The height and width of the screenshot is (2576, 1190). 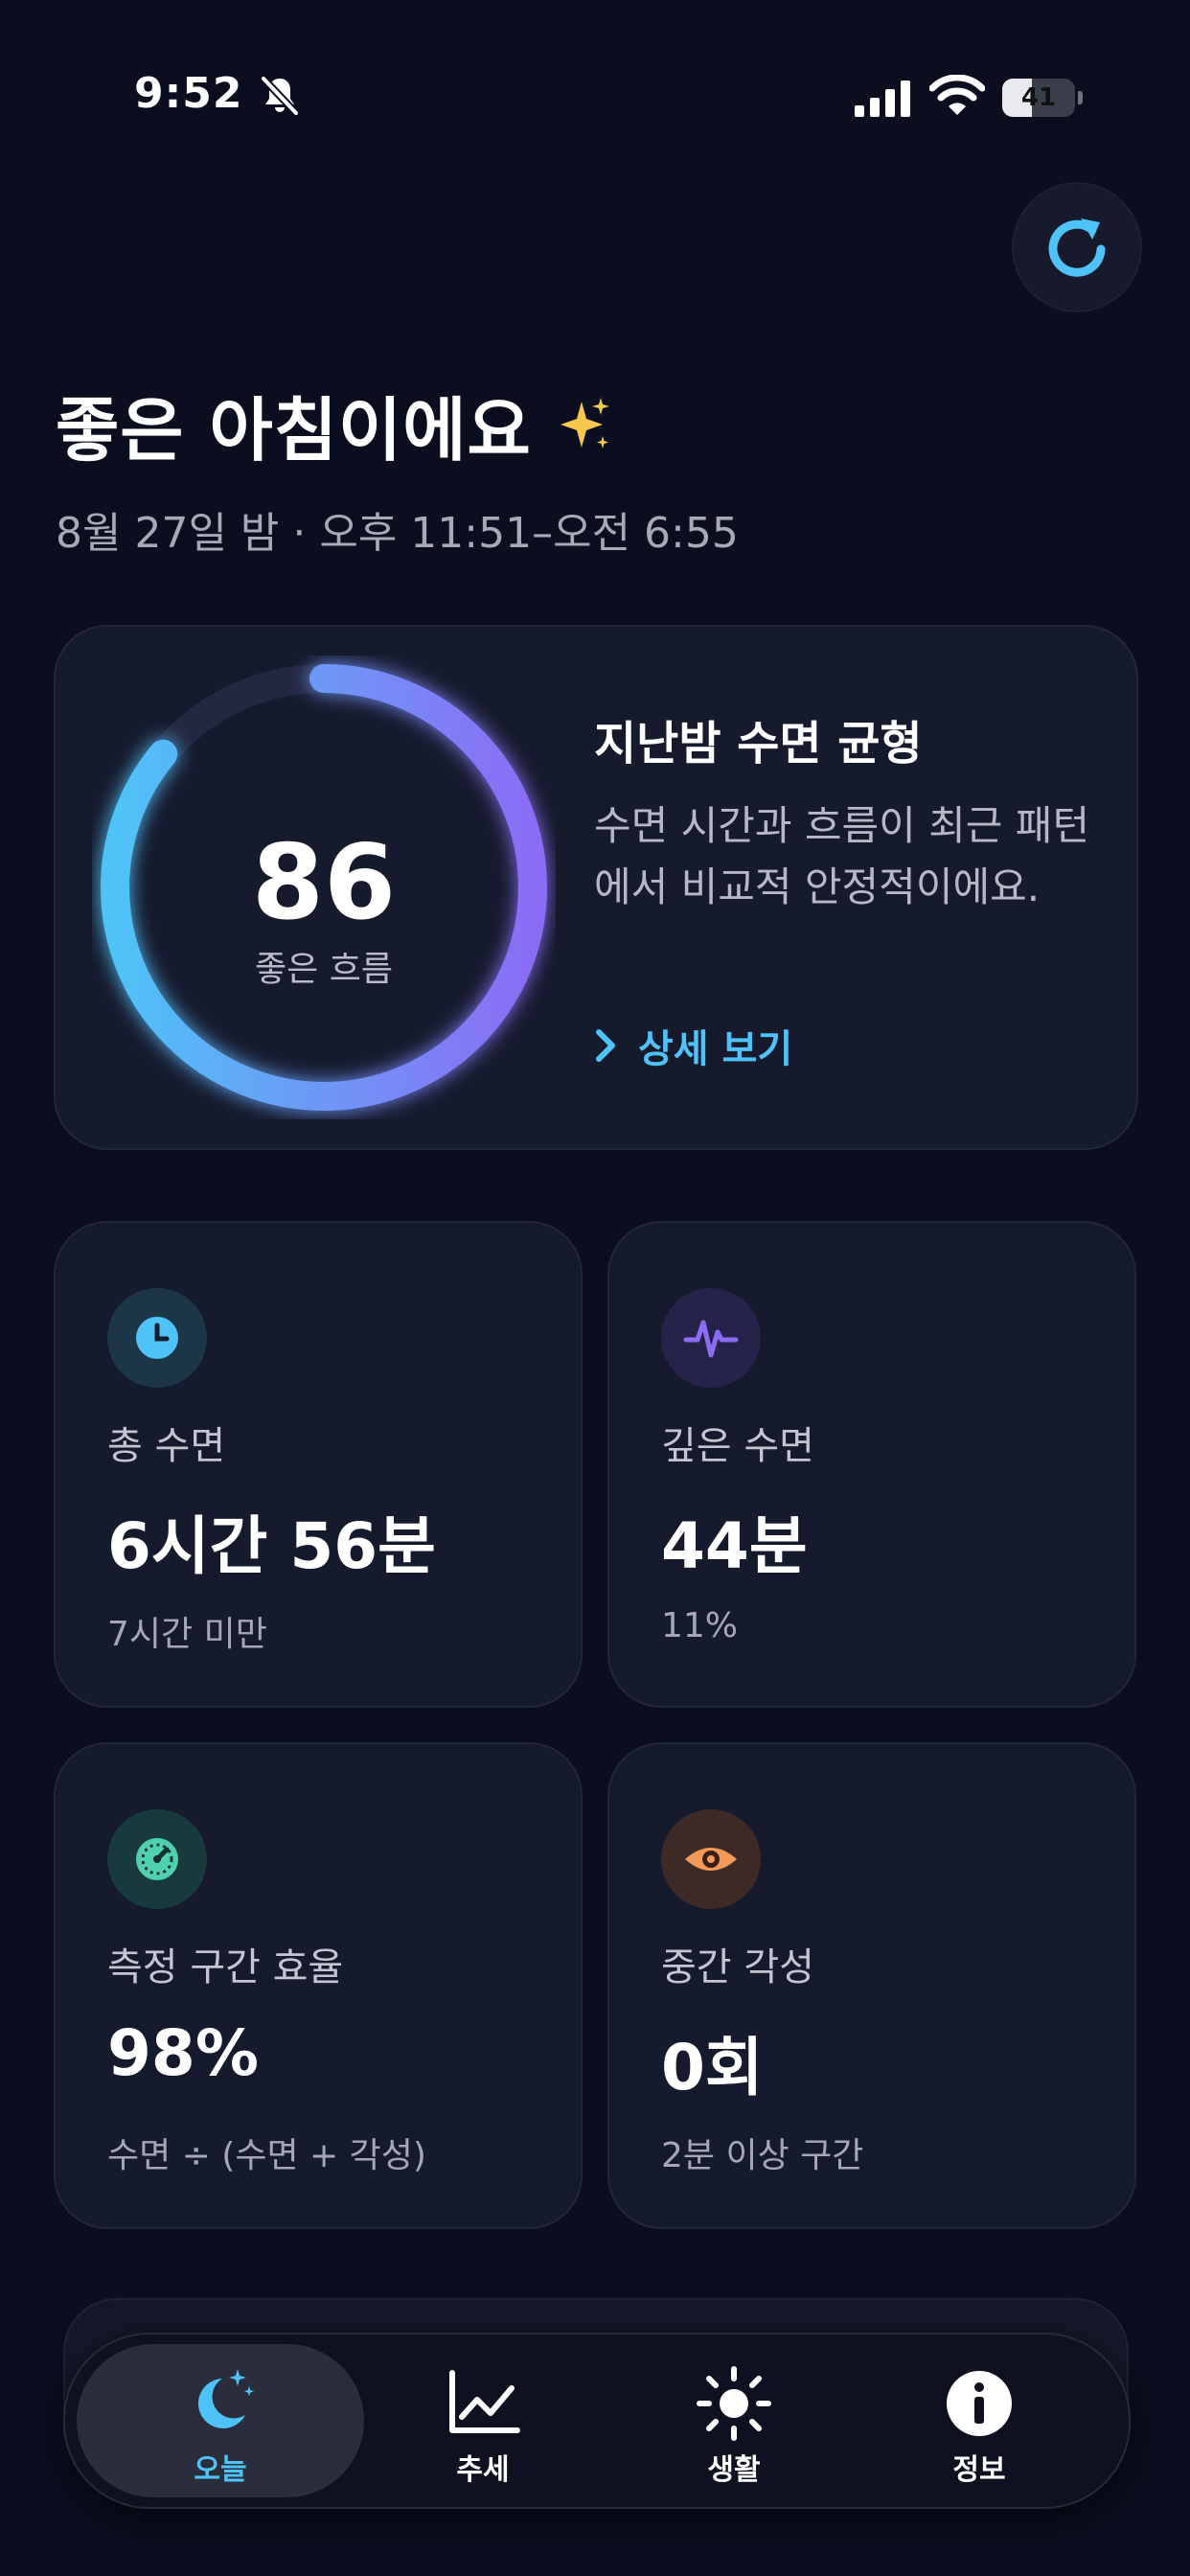 What do you see at coordinates (759, 743) in the screenshot?
I see `score-title: 지난밤 수면 균형` at bounding box center [759, 743].